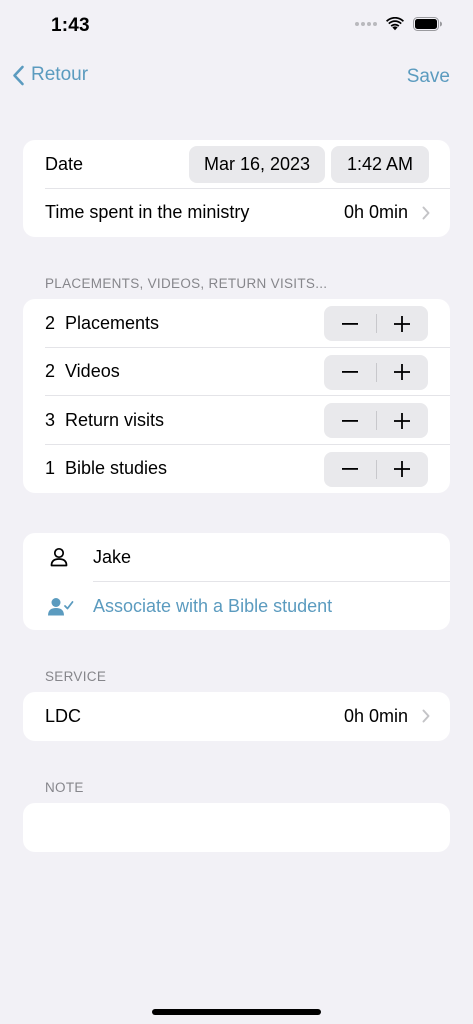  I want to click on bible-studies-stepper, so click(376, 469).